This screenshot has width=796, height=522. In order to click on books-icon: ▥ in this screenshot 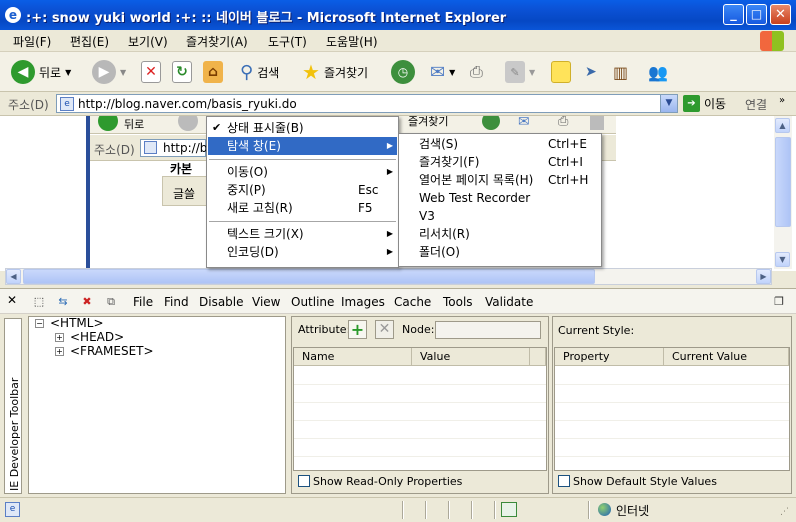, I will do `click(621, 72)`.